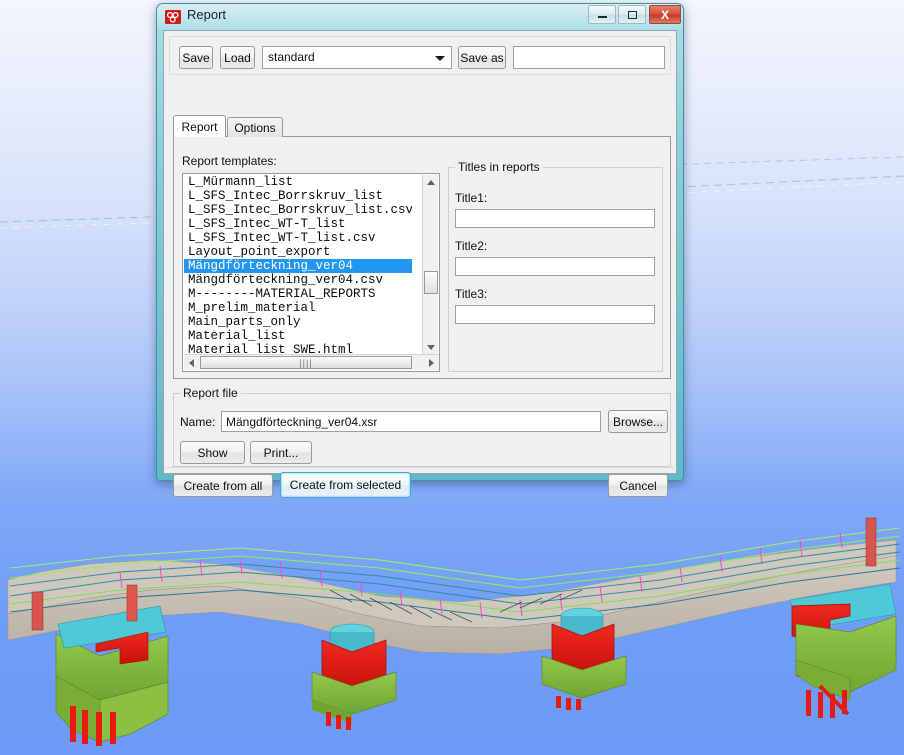 The image size is (904, 755). Describe the element at coordinates (255, 127) in the screenshot. I see `tab-options: Options` at that location.